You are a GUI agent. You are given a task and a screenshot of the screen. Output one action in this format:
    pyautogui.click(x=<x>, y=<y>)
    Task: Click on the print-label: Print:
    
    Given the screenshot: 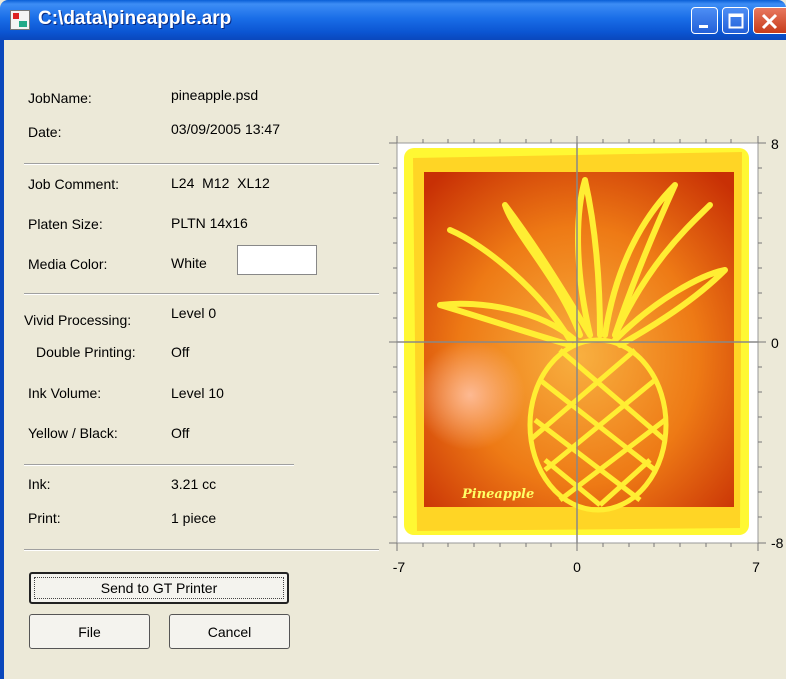 What is the action you would take?
    pyautogui.click(x=44, y=518)
    